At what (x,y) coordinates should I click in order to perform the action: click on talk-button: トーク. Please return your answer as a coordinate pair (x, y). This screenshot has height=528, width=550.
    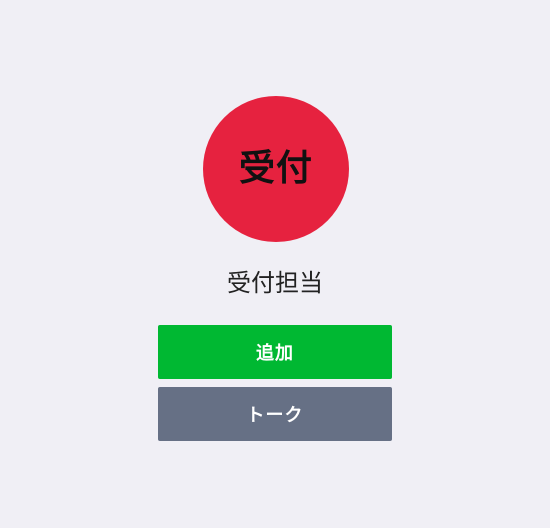
    Looking at the image, I should click on (275, 414).